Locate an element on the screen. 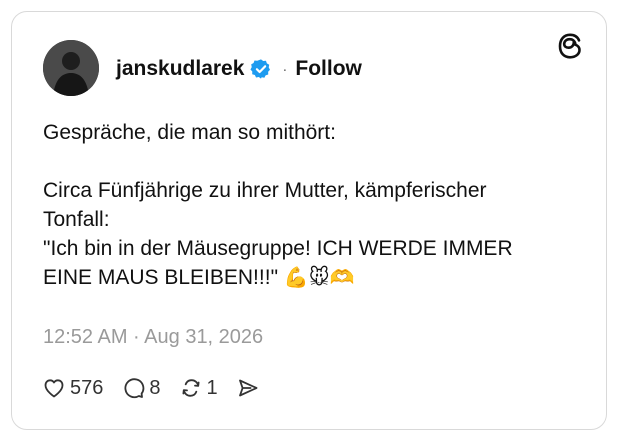  like-count: 576 is located at coordinates (87, 387).